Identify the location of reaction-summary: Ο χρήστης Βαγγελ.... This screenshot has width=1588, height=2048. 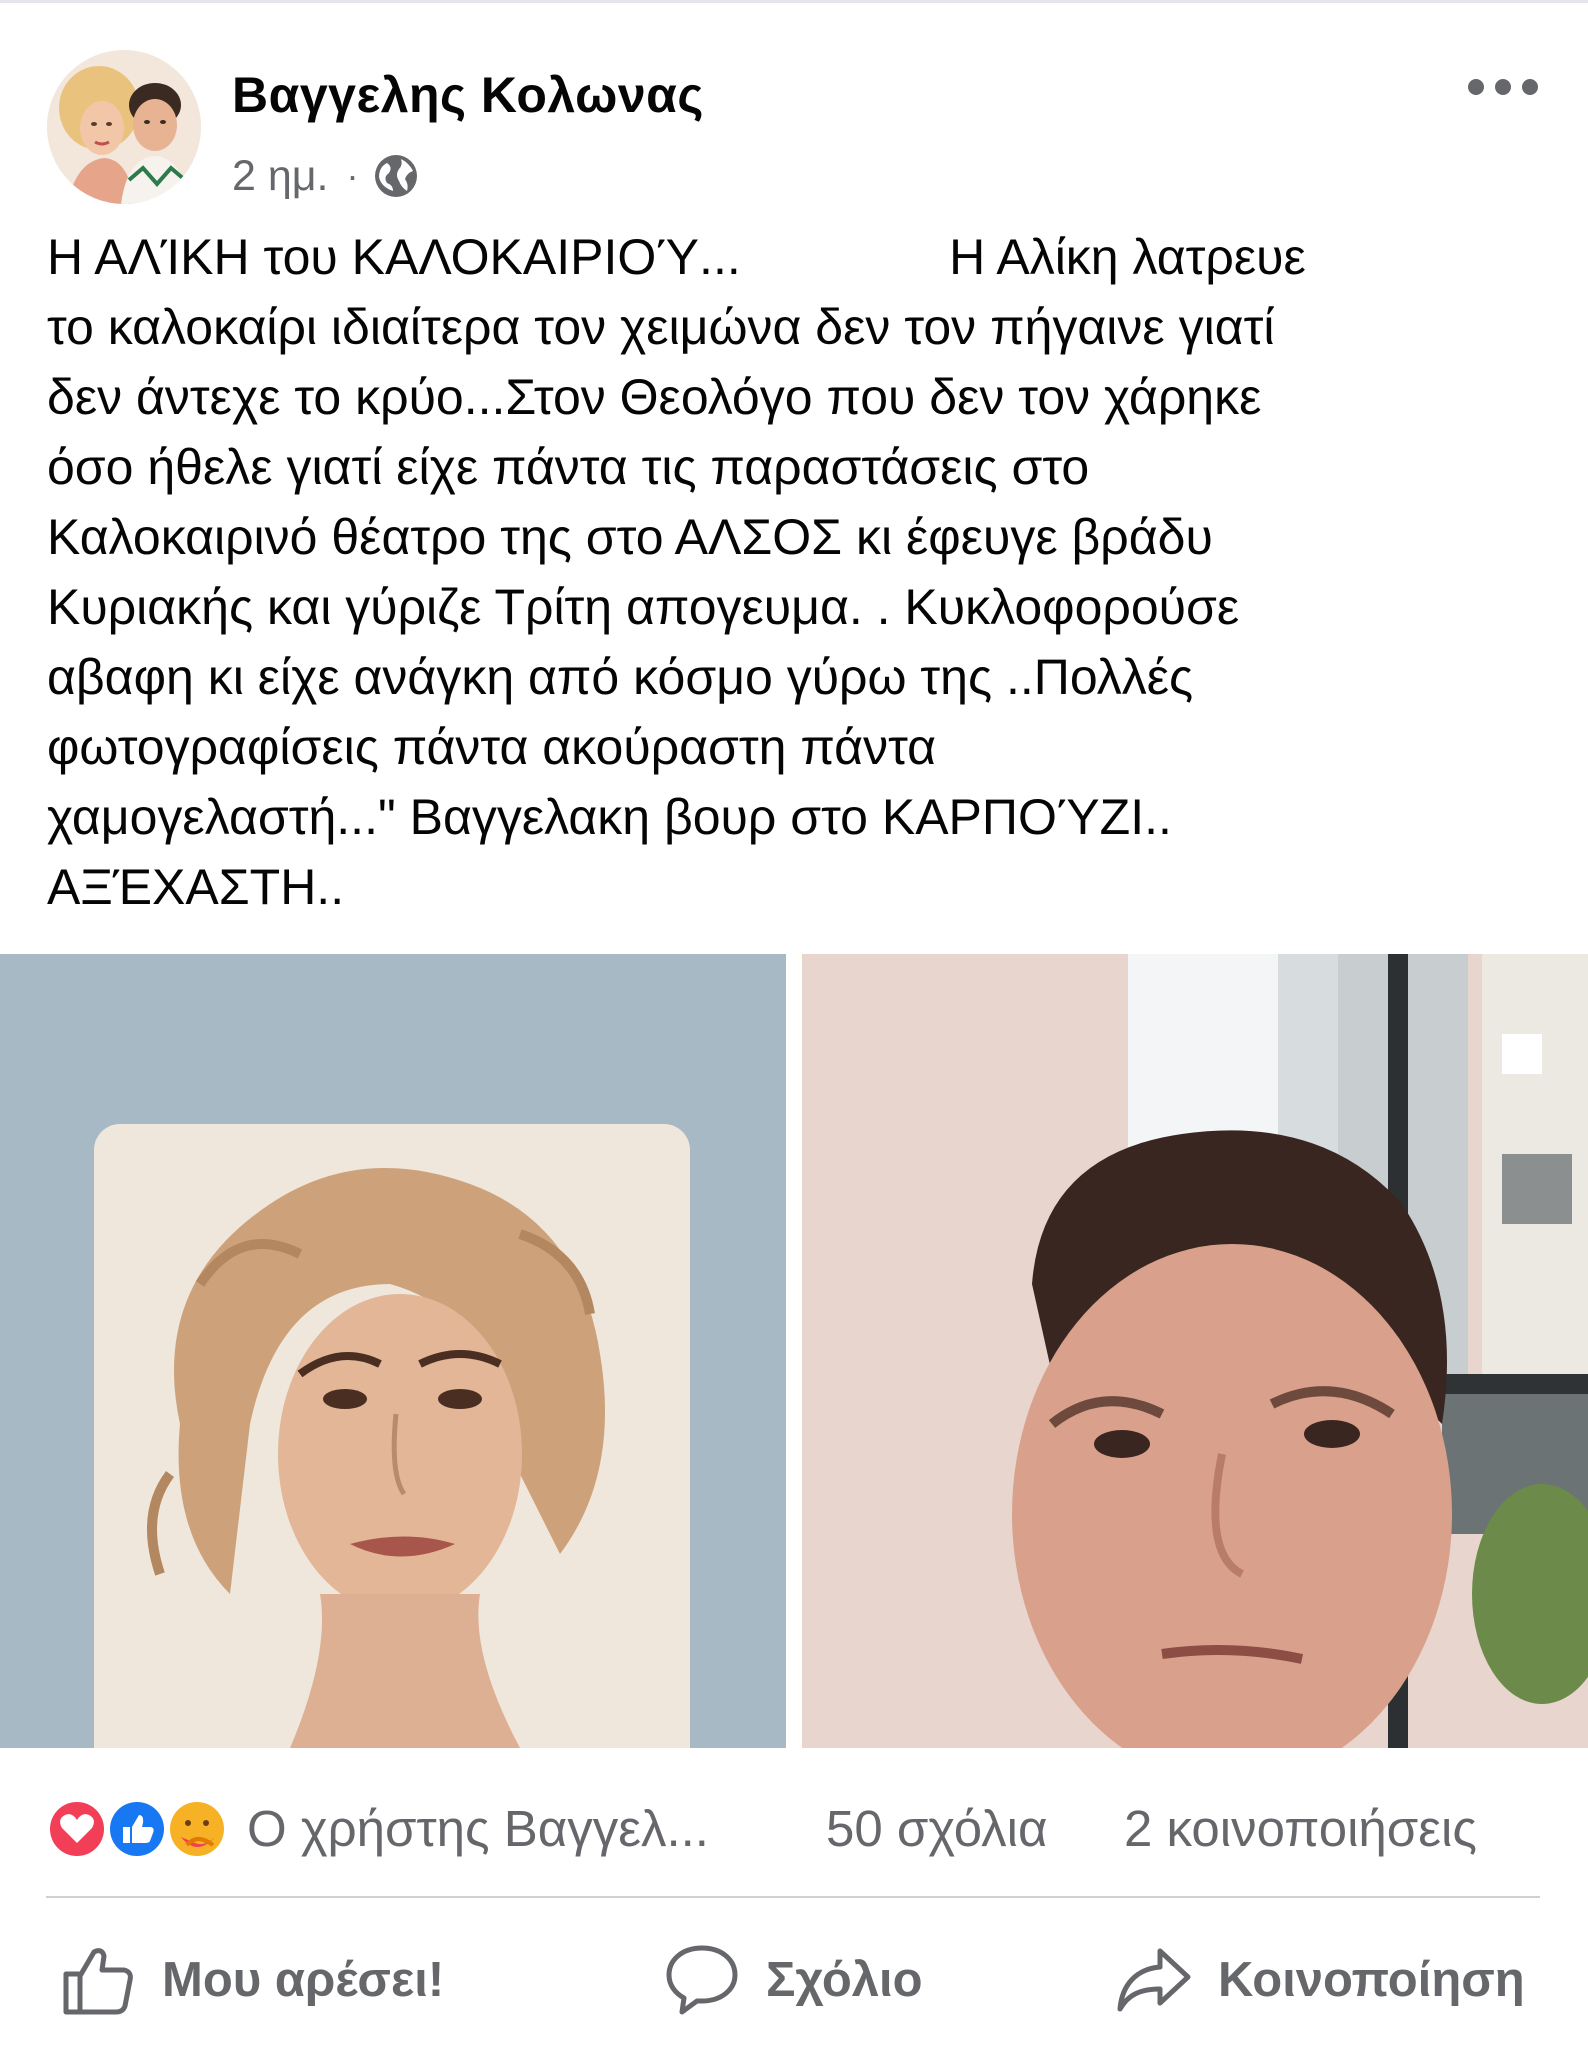
(517, 1829).